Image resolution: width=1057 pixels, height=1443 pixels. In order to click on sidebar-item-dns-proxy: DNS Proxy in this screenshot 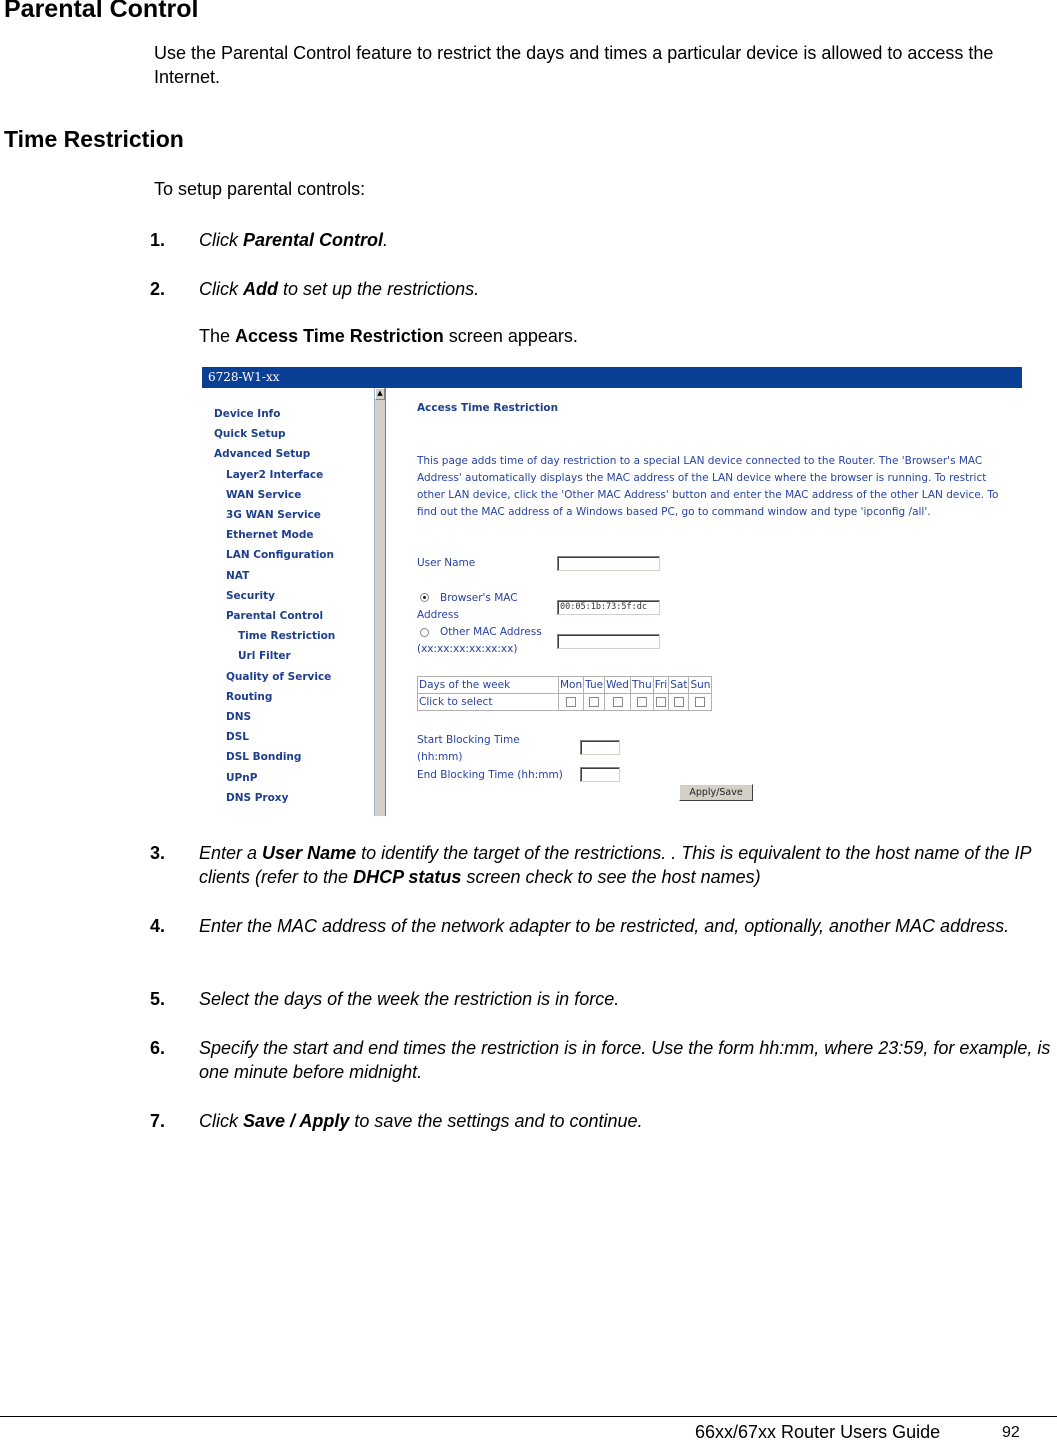, I will do `click(257, 798)`.